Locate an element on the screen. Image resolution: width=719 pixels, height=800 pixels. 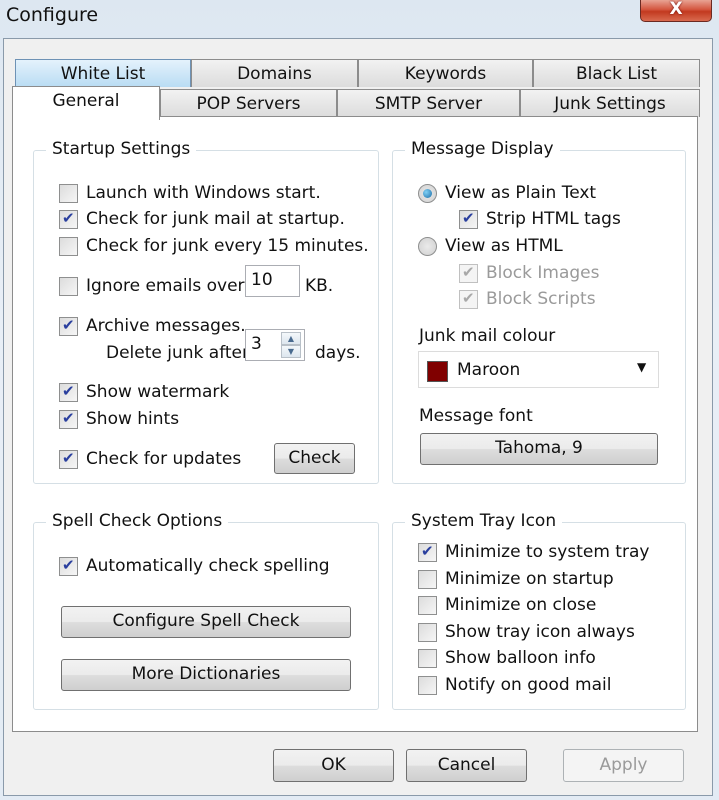
strip-html-checkbox: Strip HTML tags is located at coordinates (540, 219).